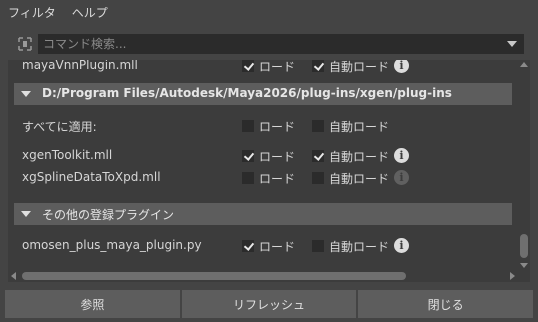 The height and width of the screenshot is (322, 538). I want to click on list-item: xgenToolkit.mll ロード 自動ロード i, so click(260, 156).